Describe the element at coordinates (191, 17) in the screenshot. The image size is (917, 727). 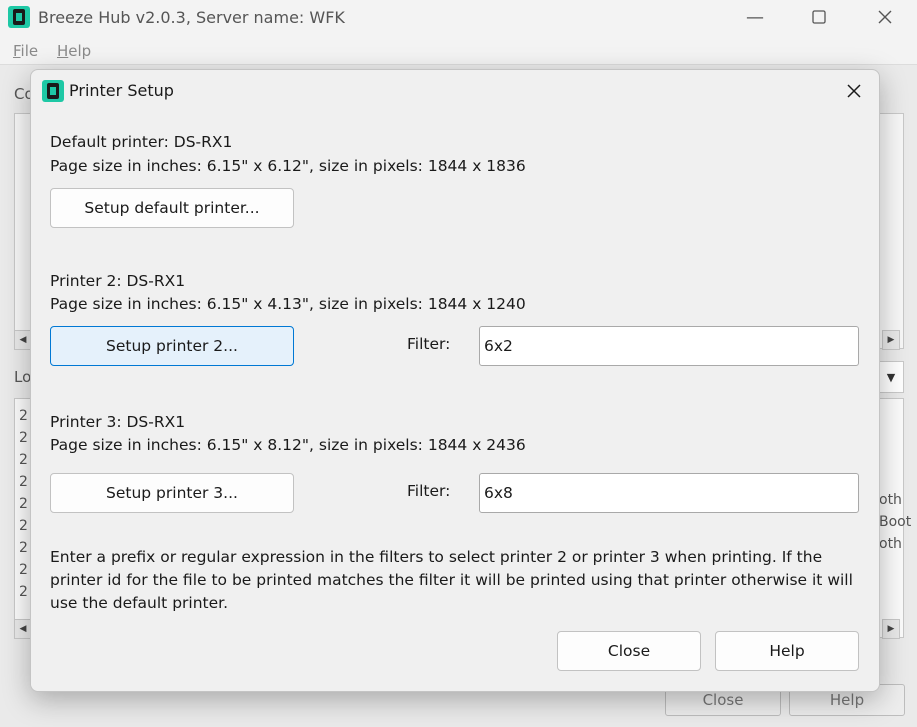
I see `main-window-title: Breeze Hub v2.0.3, Server name: WFK` at that location.